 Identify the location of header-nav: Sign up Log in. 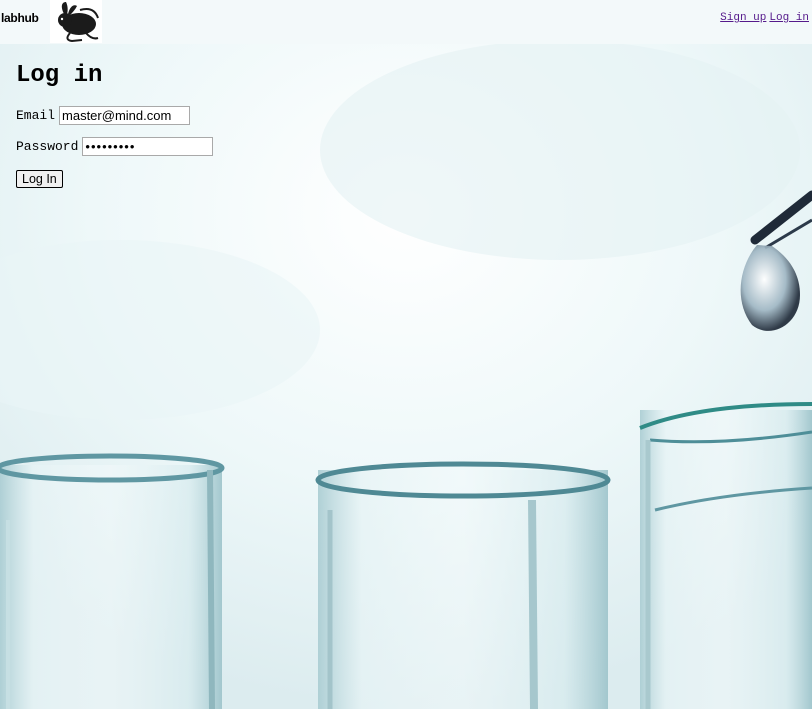
(763, 18).